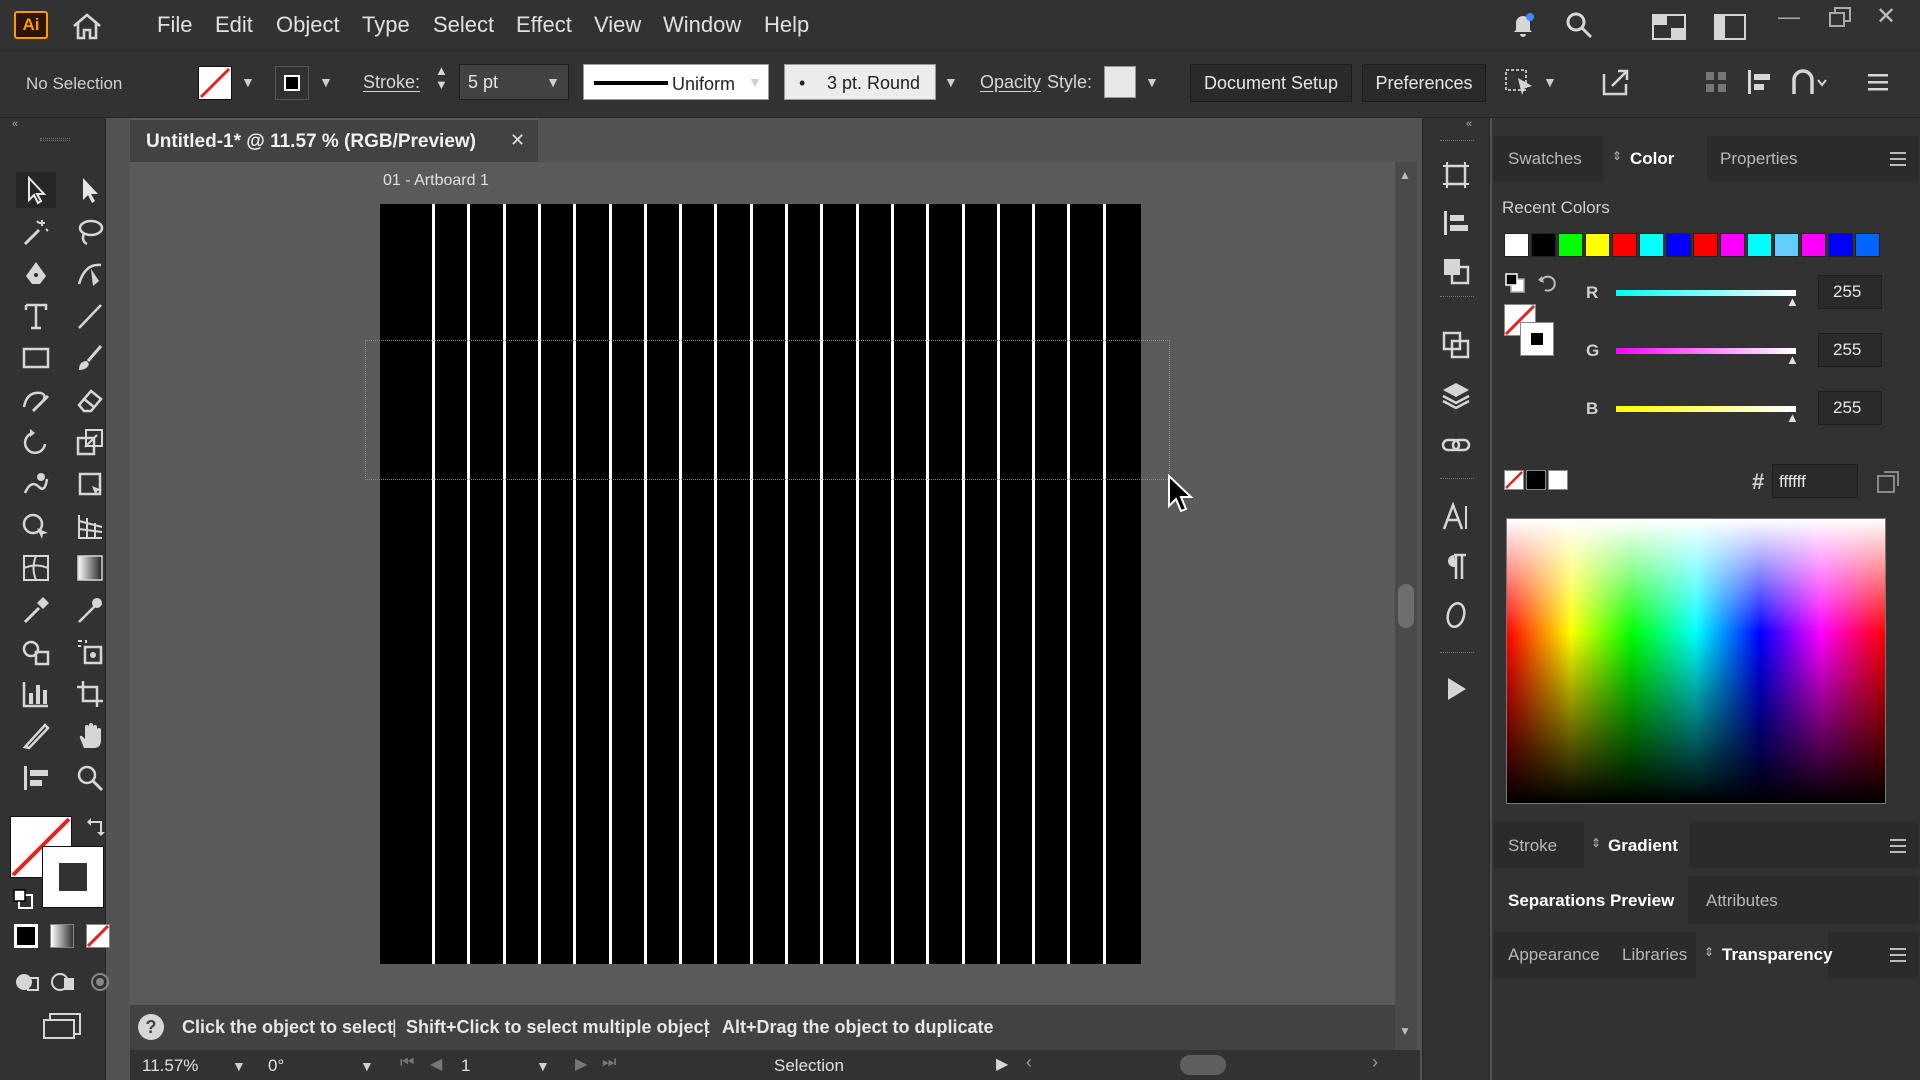 The image size is (1920, 1080). What do you see at coordinates (36, 568) in the screenshot?
I see `mesh-tool` at bounding box center [36, 568].